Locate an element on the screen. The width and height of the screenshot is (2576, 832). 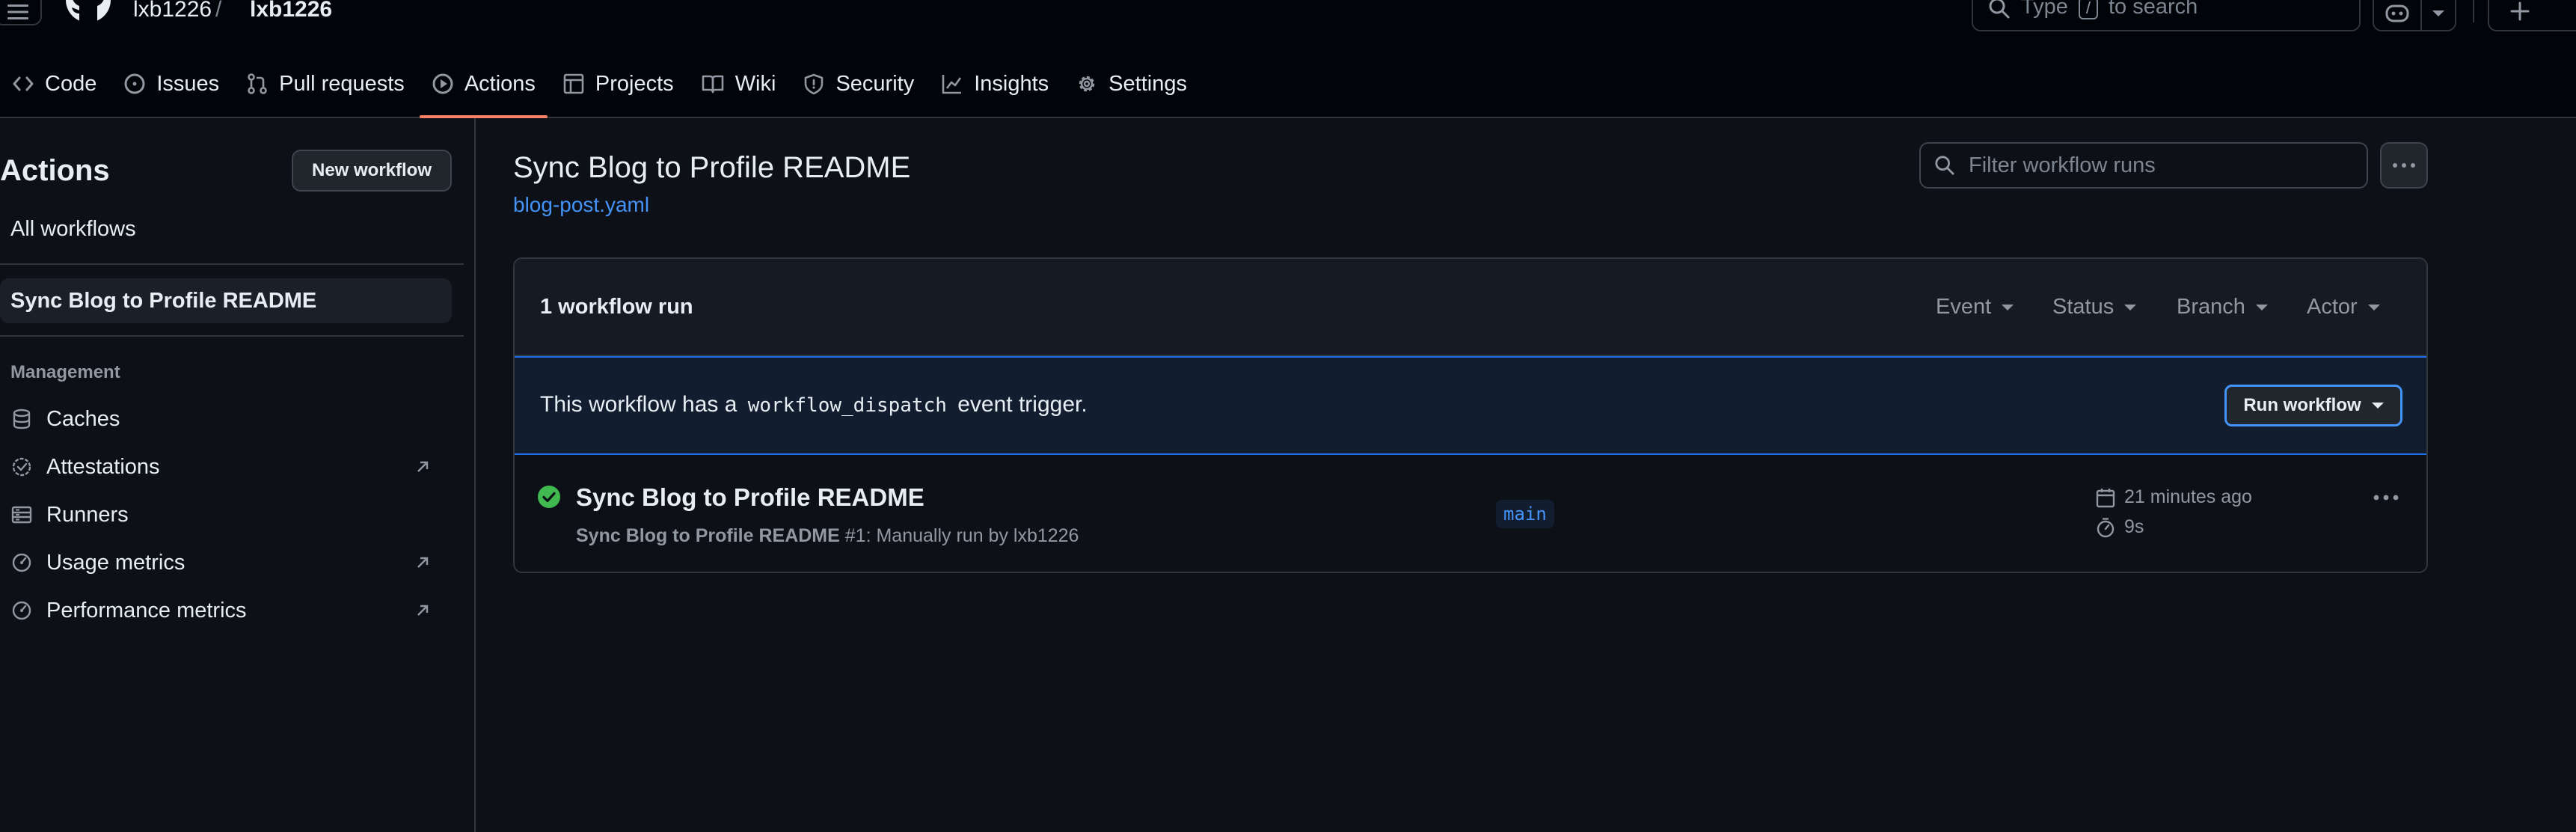
git-pull-request-icon is located at coordinates (257, 83).